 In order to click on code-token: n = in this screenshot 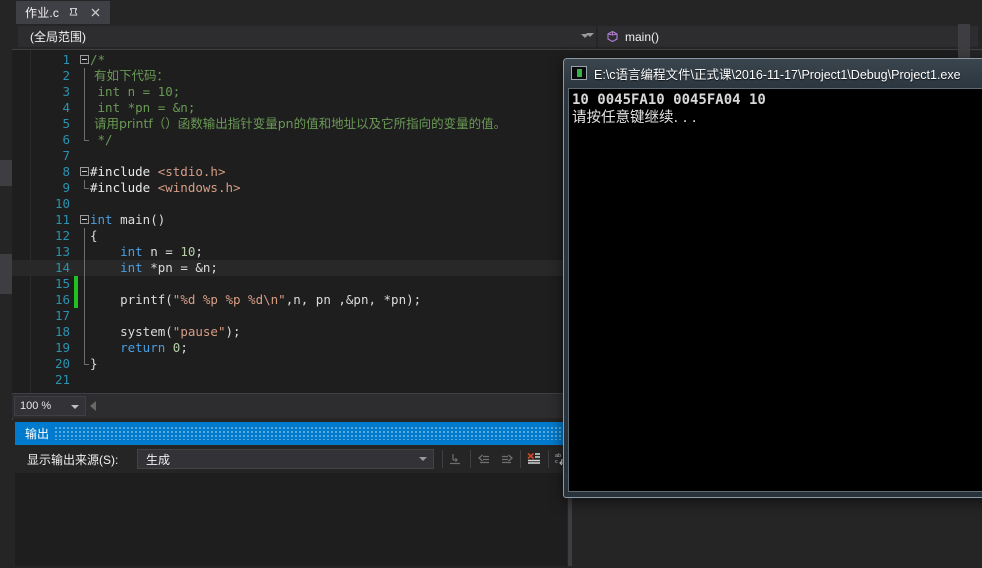, I will do `click(161, 251)`.